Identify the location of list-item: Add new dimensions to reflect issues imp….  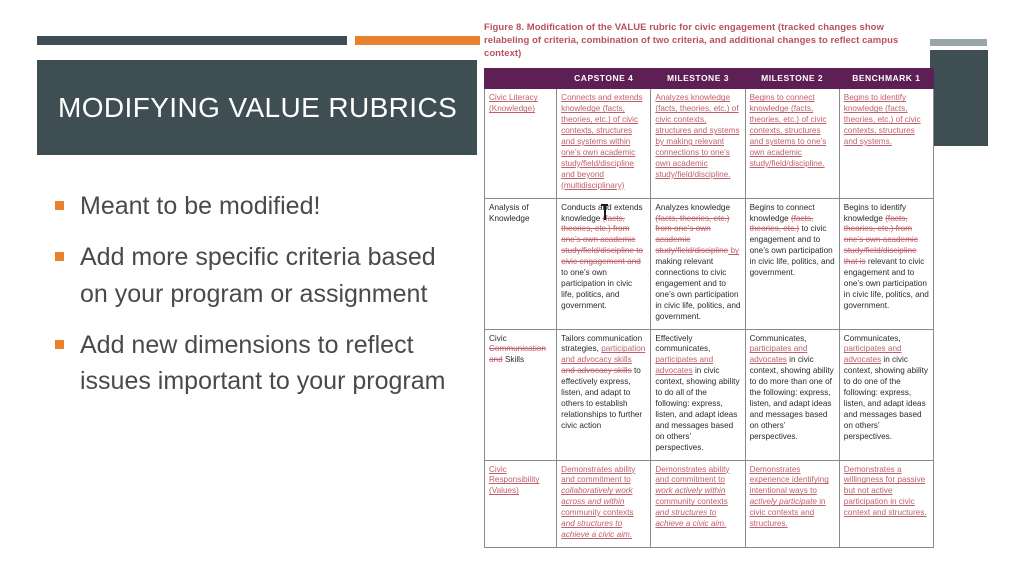
(260, 363).